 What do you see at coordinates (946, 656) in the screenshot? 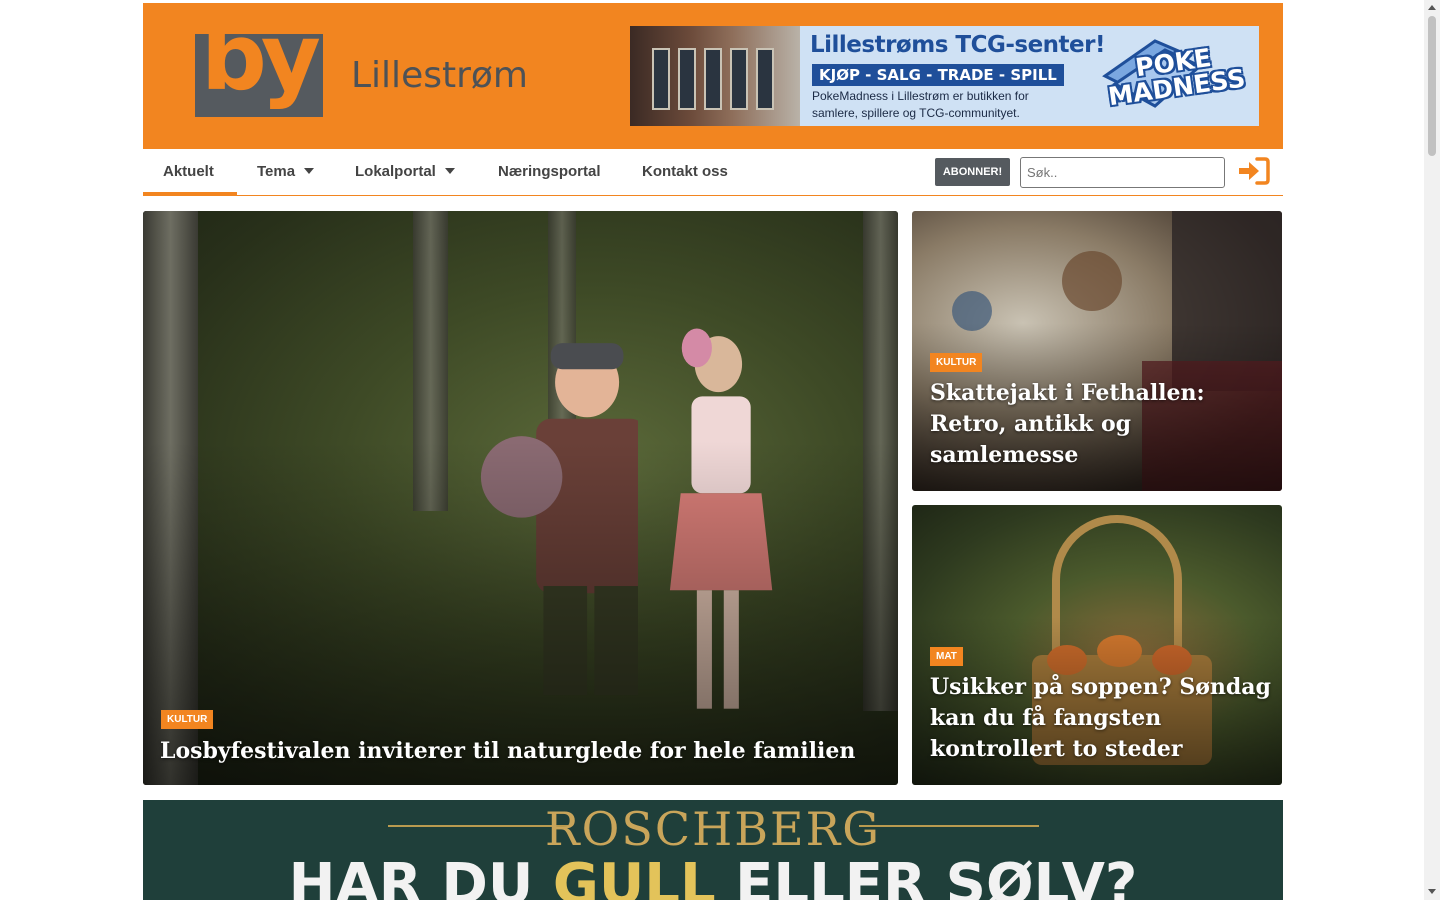
I see `category-badge: MAT` at bounding box center [946, 656].